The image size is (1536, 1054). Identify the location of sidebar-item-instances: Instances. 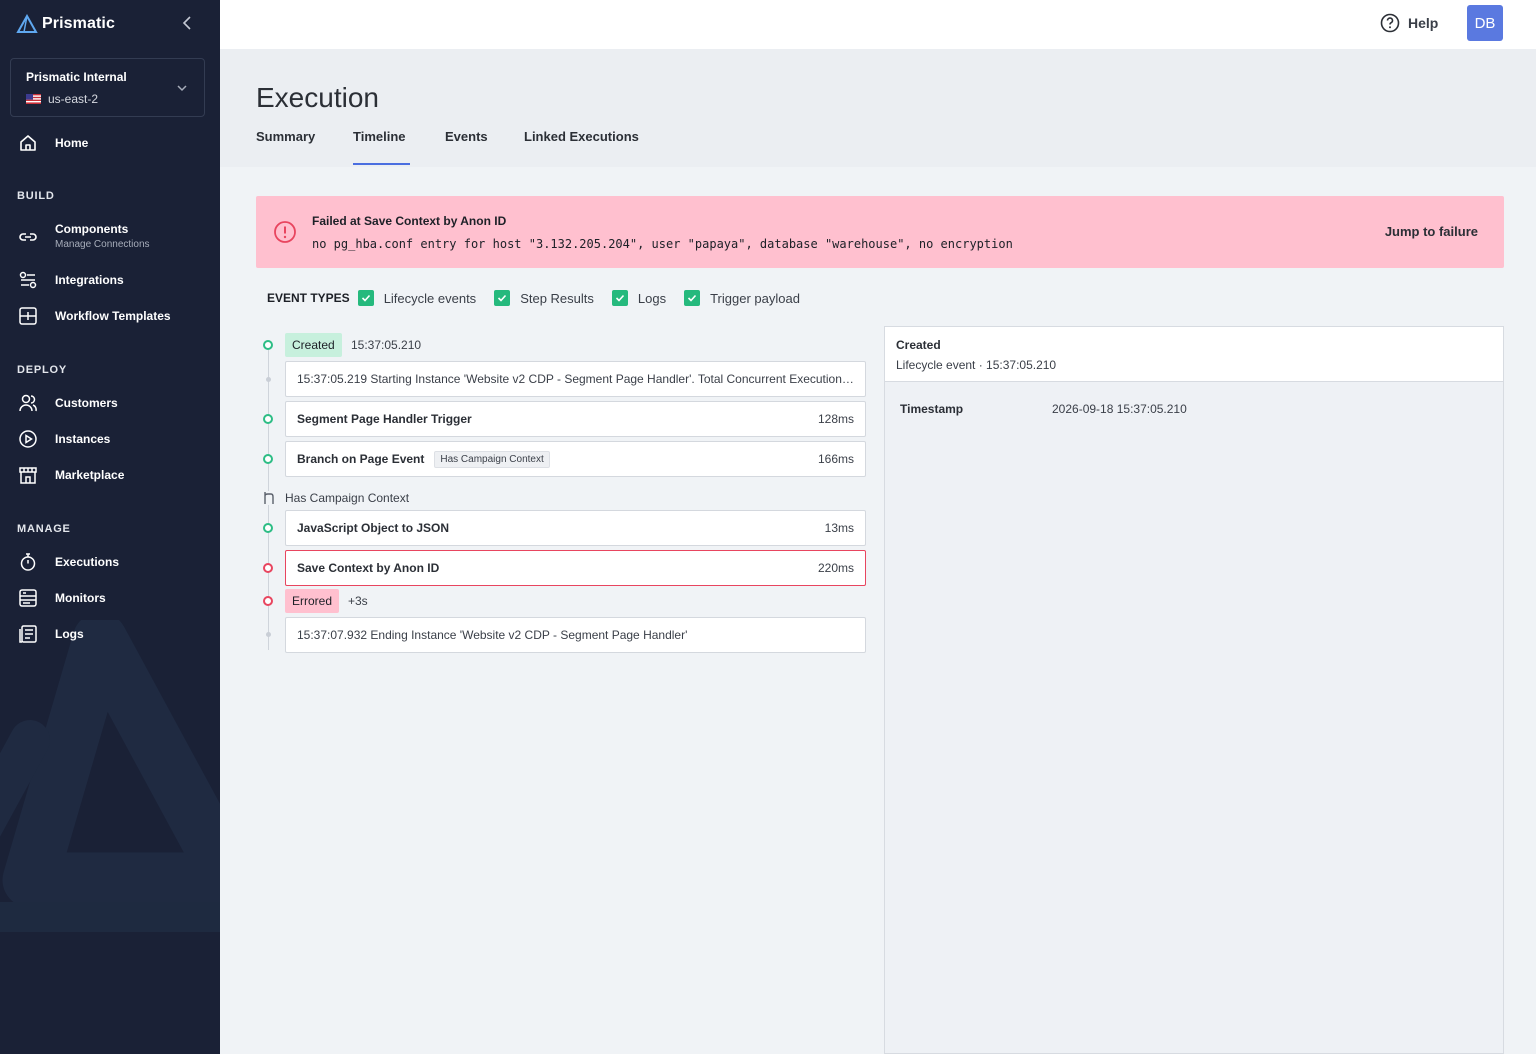
(110, 439).